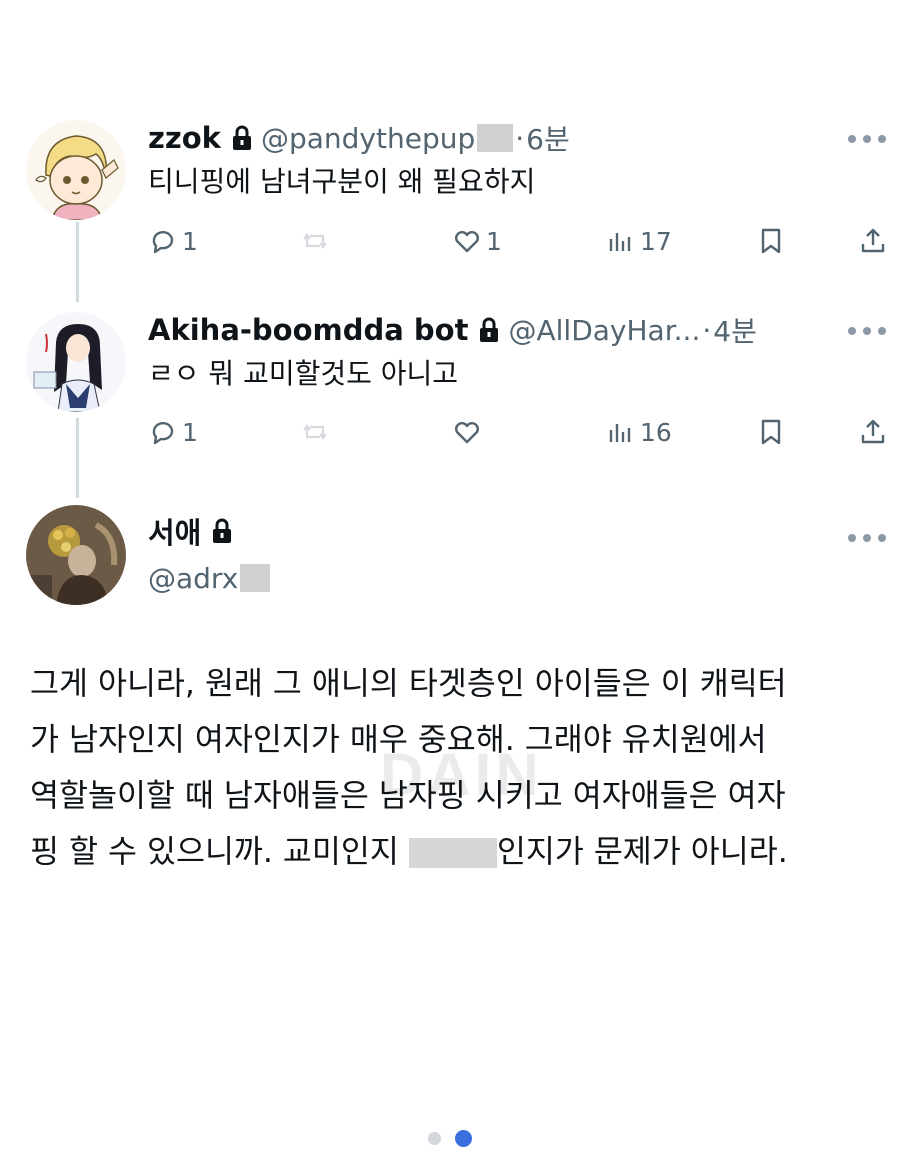  I want to click on handle: @pandythepup, so click(368, 138).